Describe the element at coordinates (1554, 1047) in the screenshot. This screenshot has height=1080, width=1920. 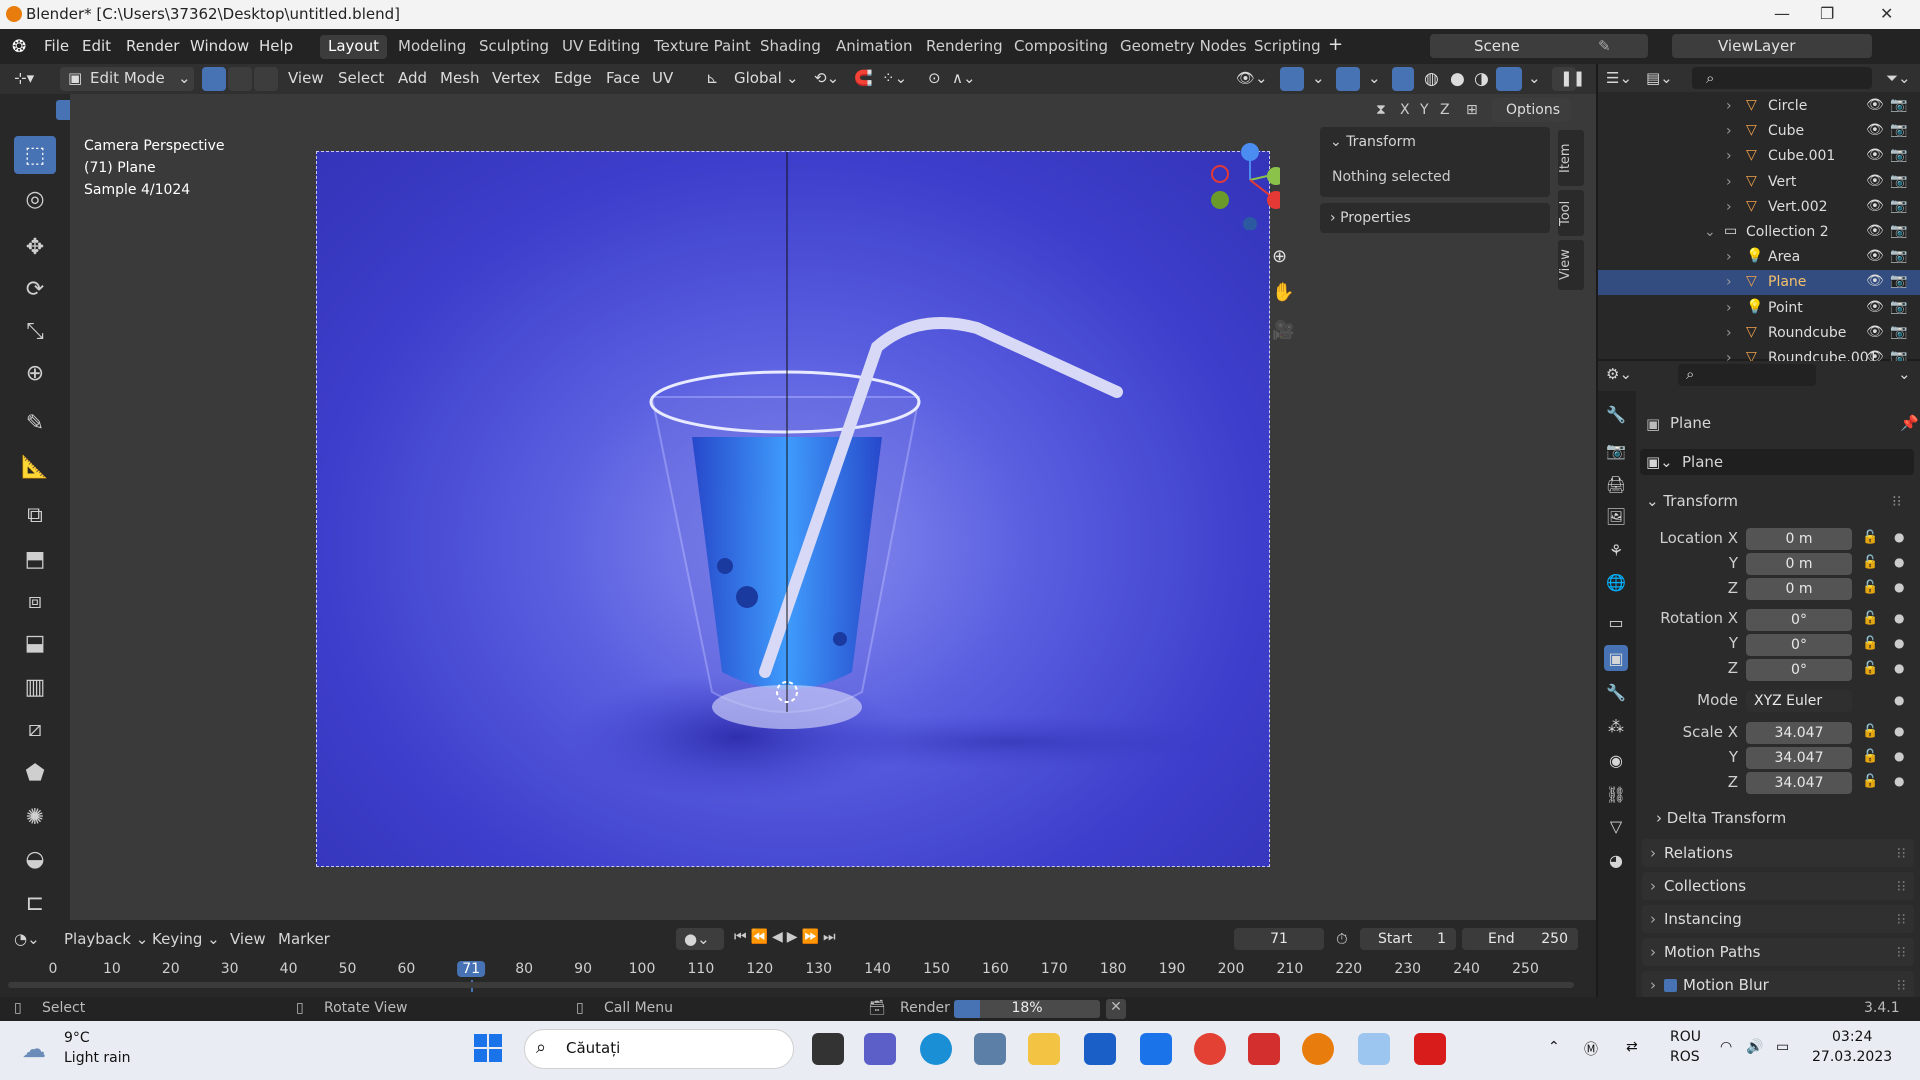
I see `tray-chevron-icon: ⌃` at that location.